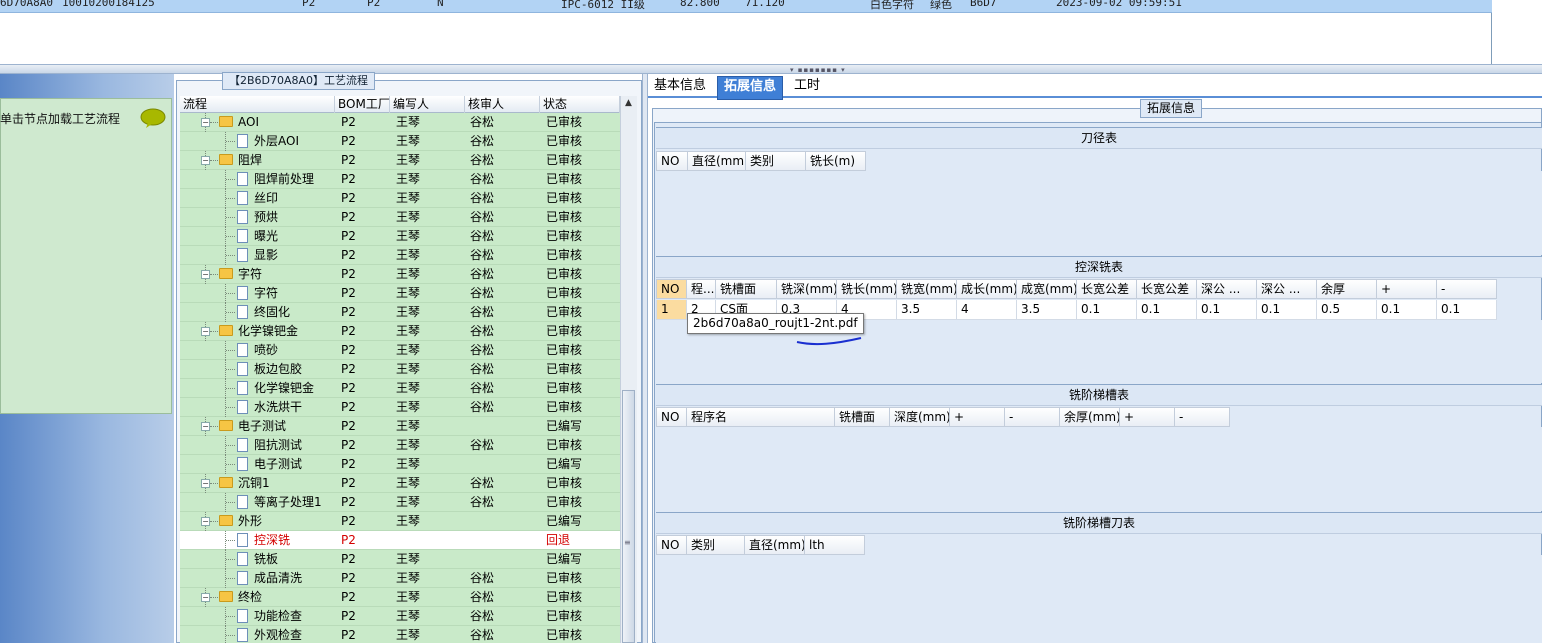 The width and height of the screenshot is (1542, 643). What do you see at coordinates (400, 198) in the screenshot?
I see `tree-row: 丝印 P2 王琴 谷松 已审核` at bounding box center [400, 198].